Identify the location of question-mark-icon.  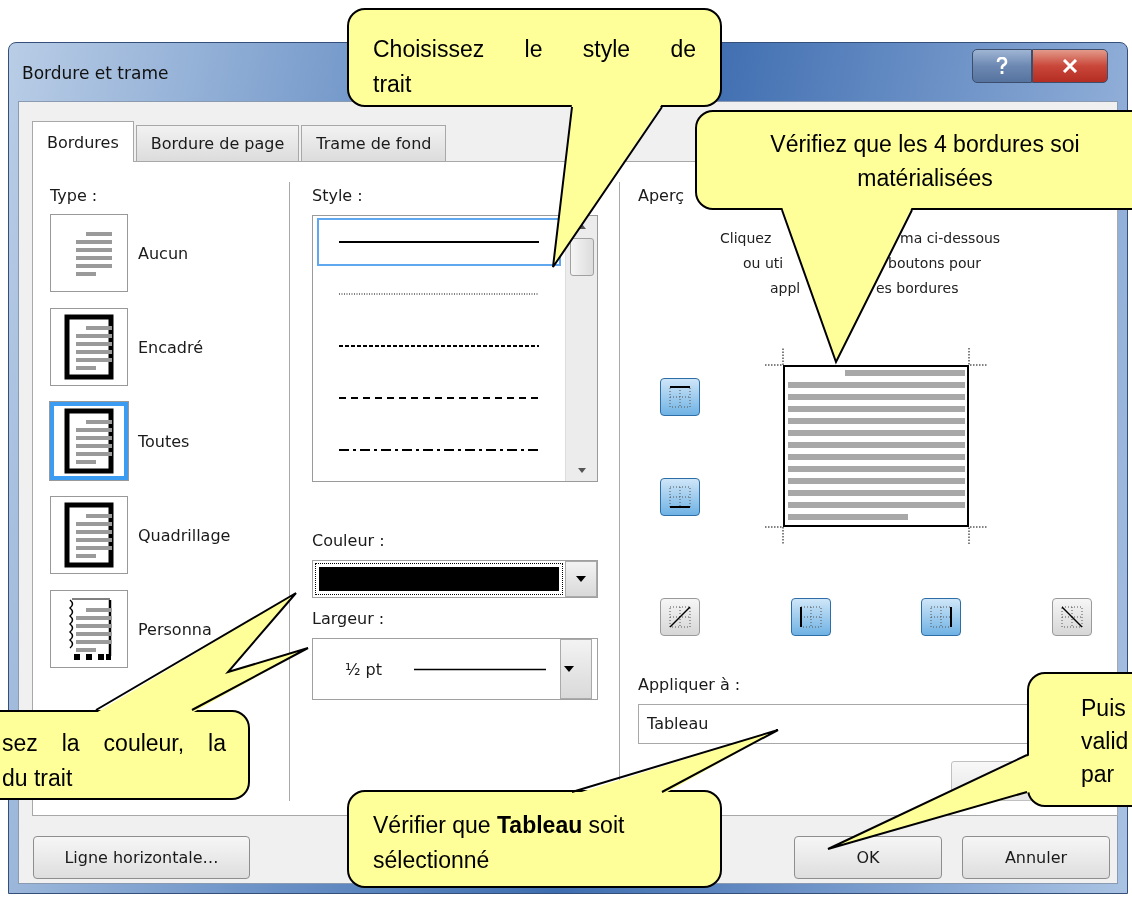
(1002, 66).